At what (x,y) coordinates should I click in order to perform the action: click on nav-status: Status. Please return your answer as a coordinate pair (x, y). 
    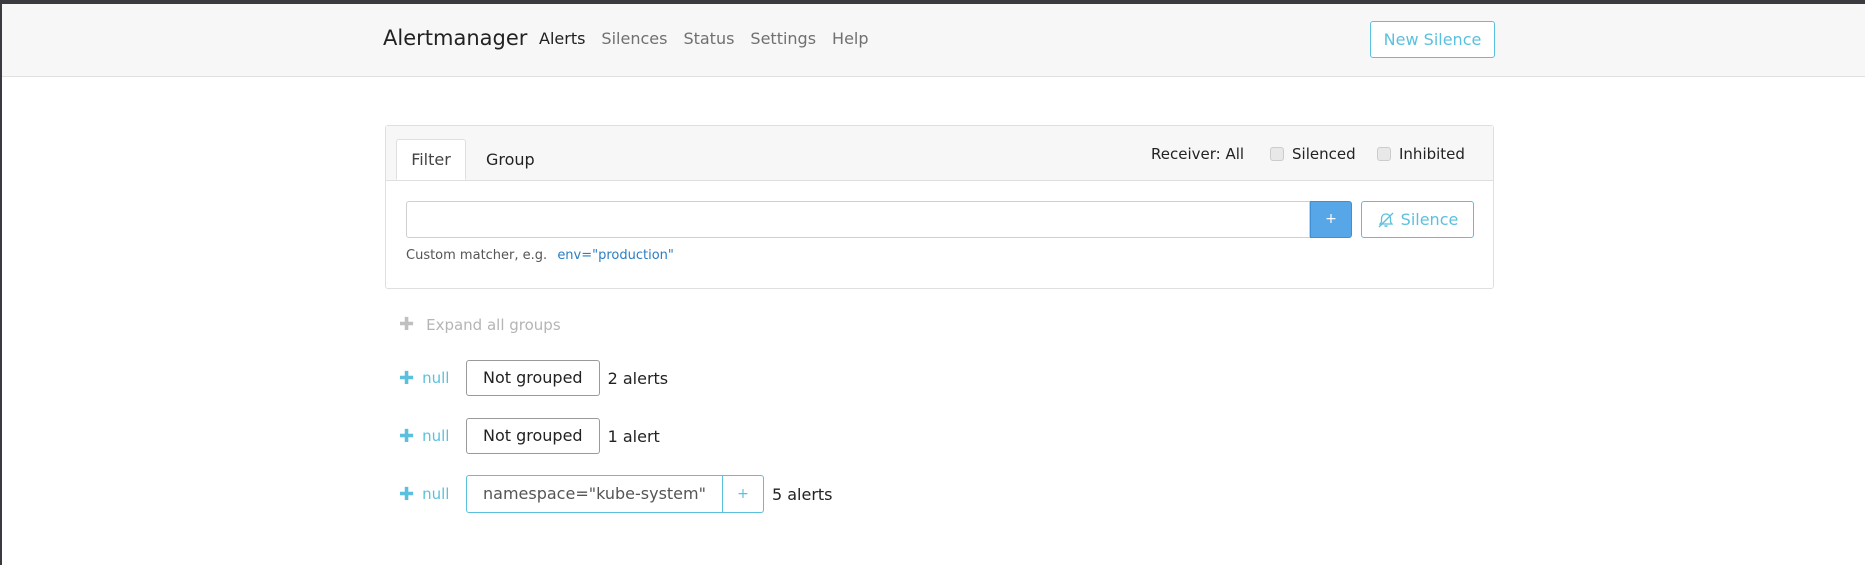
    Looking at the image, I should click on (708, 38).